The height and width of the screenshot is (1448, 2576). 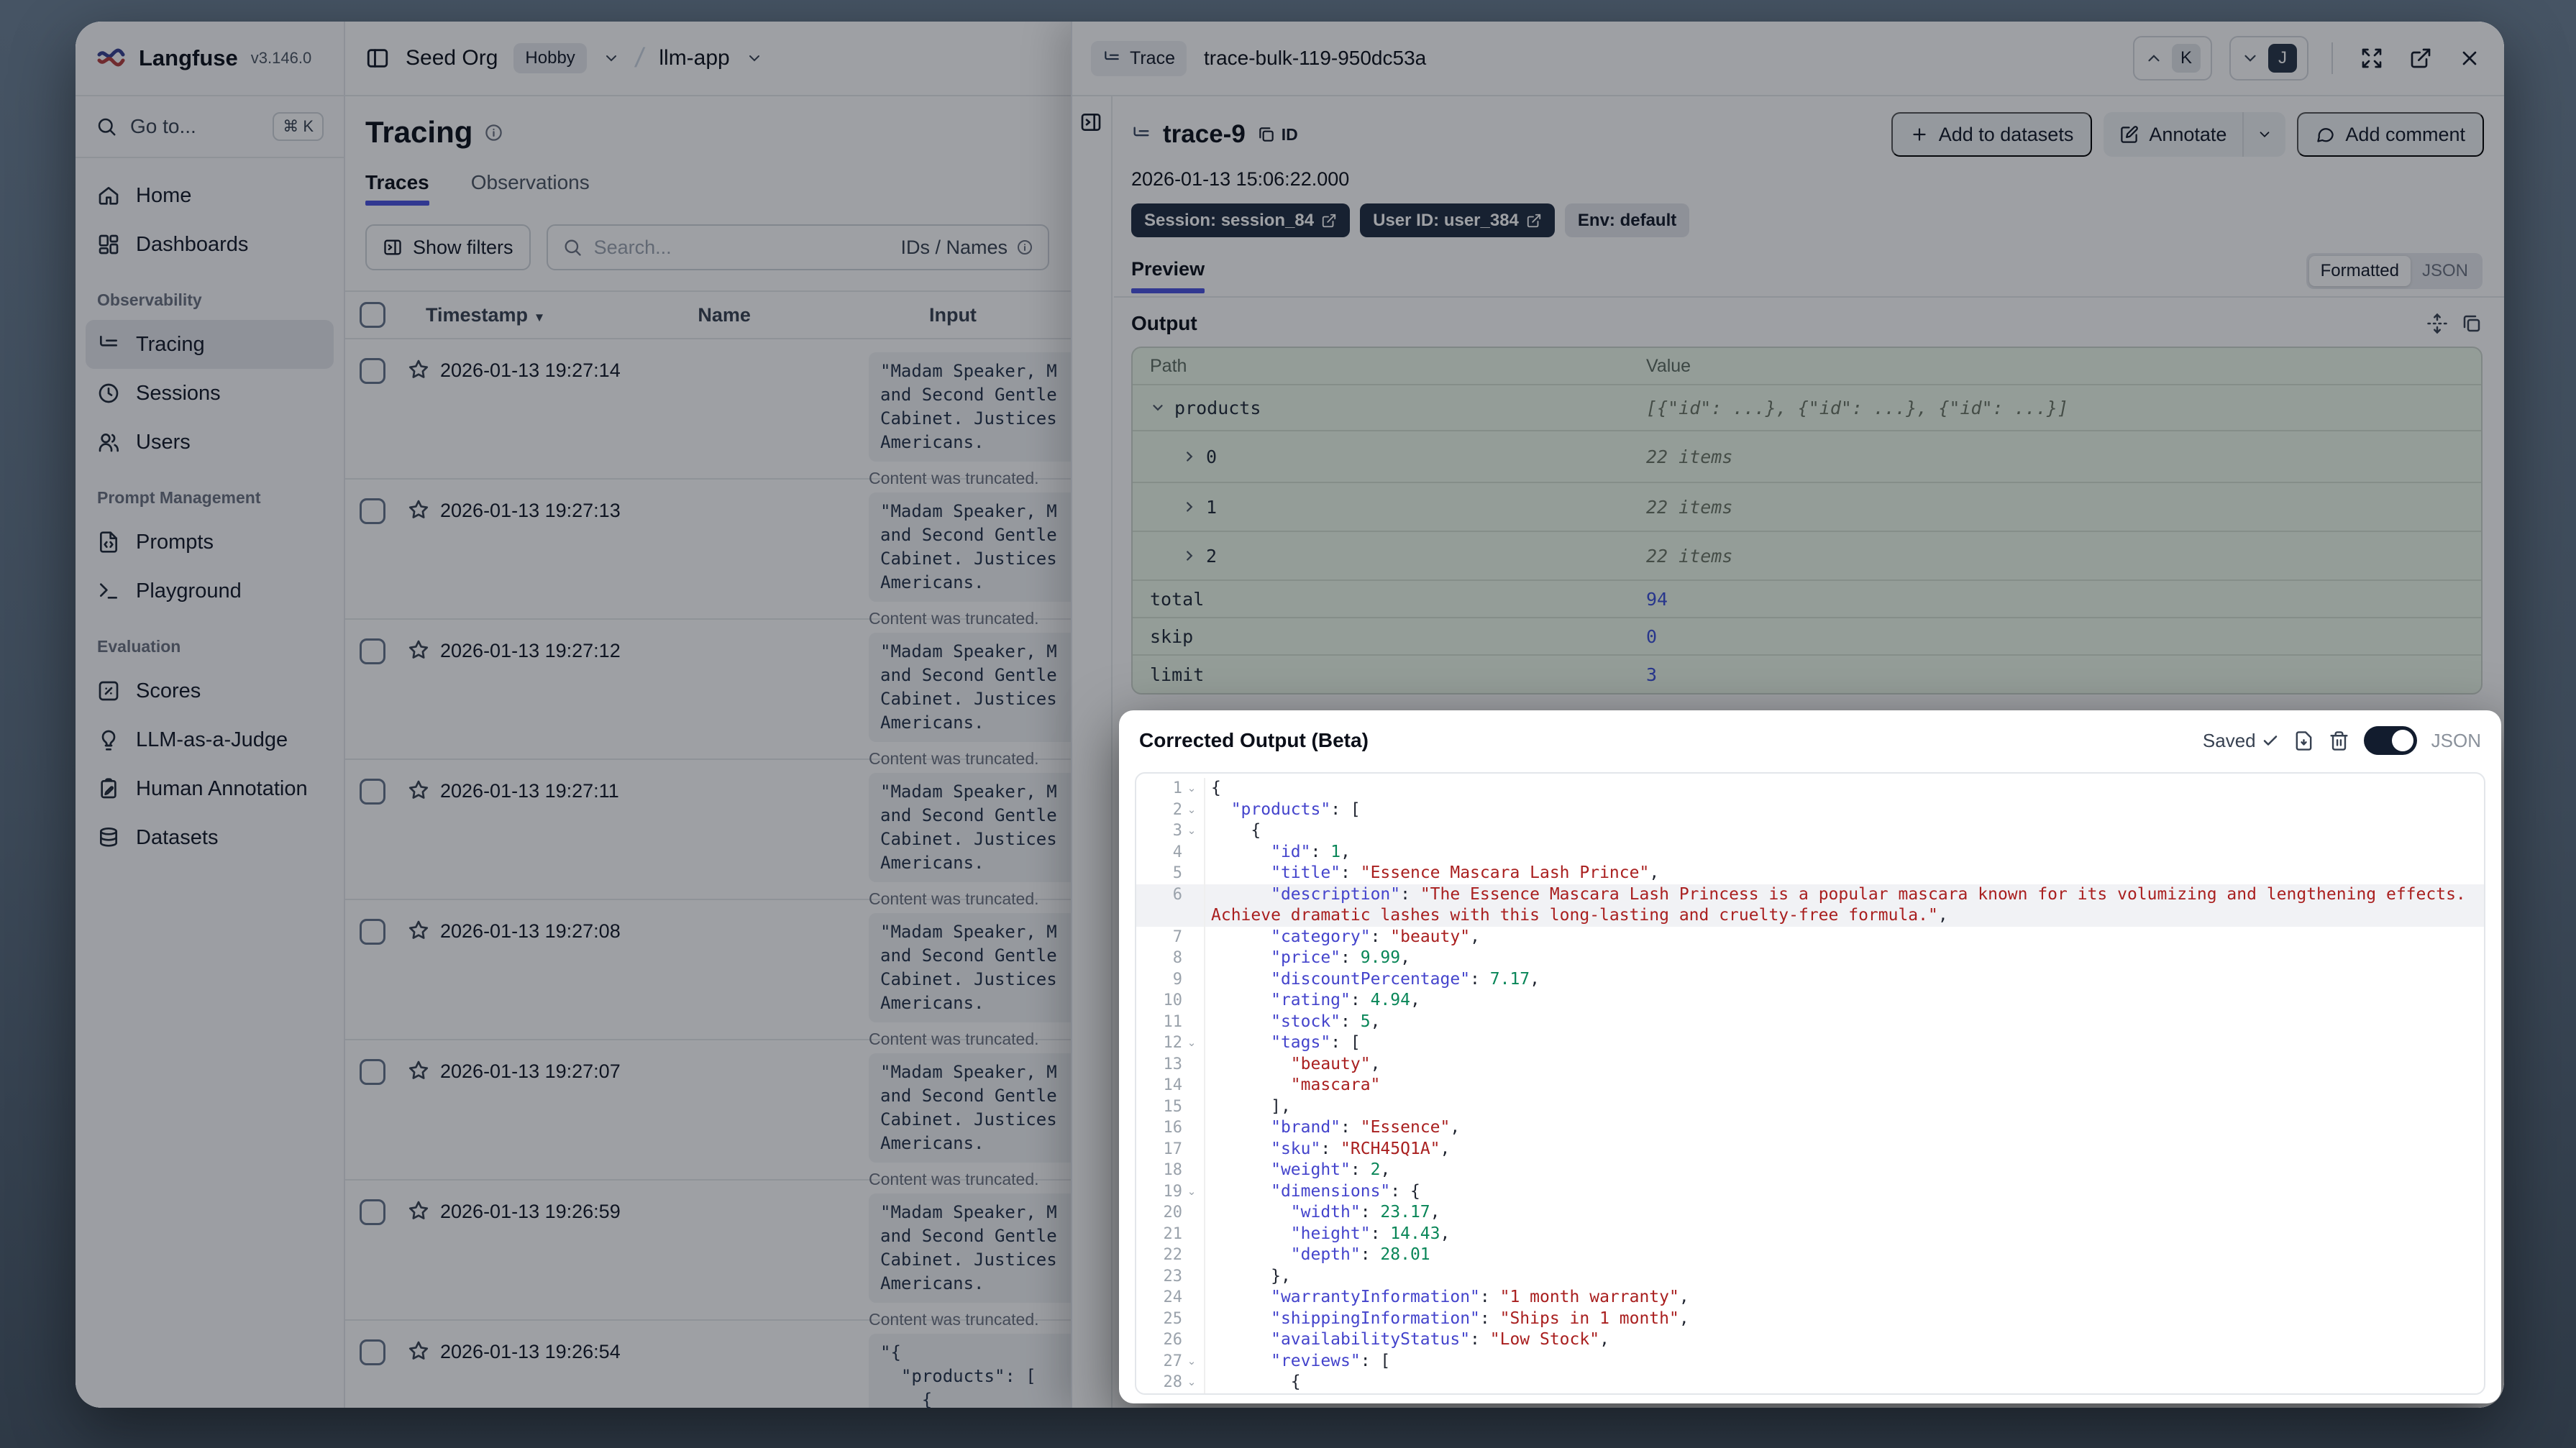 What do you see at coordinates (1170, 894) in the screenshot?
I see `line-gutter: 6` at bounding box center [1170, 894].